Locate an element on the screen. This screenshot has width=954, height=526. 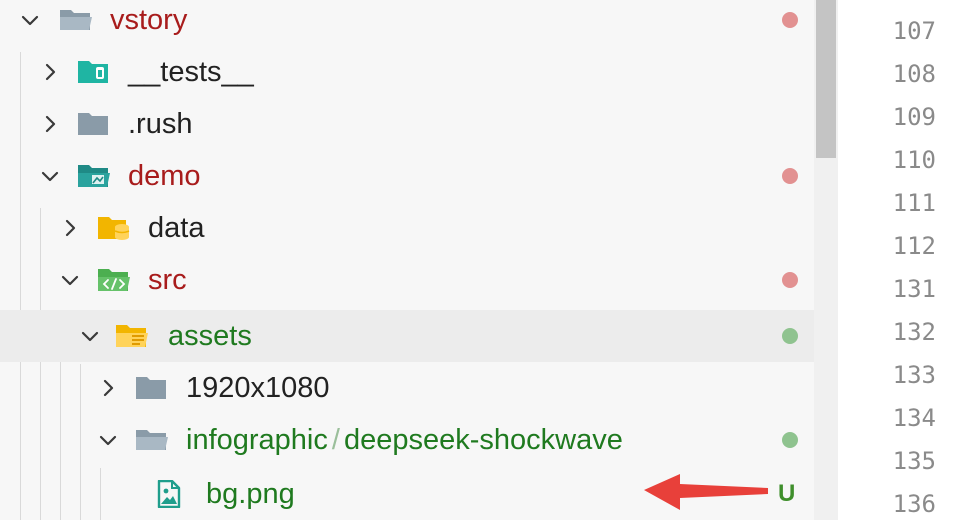
tree-item-label: src is located at coordinates (167, 280).